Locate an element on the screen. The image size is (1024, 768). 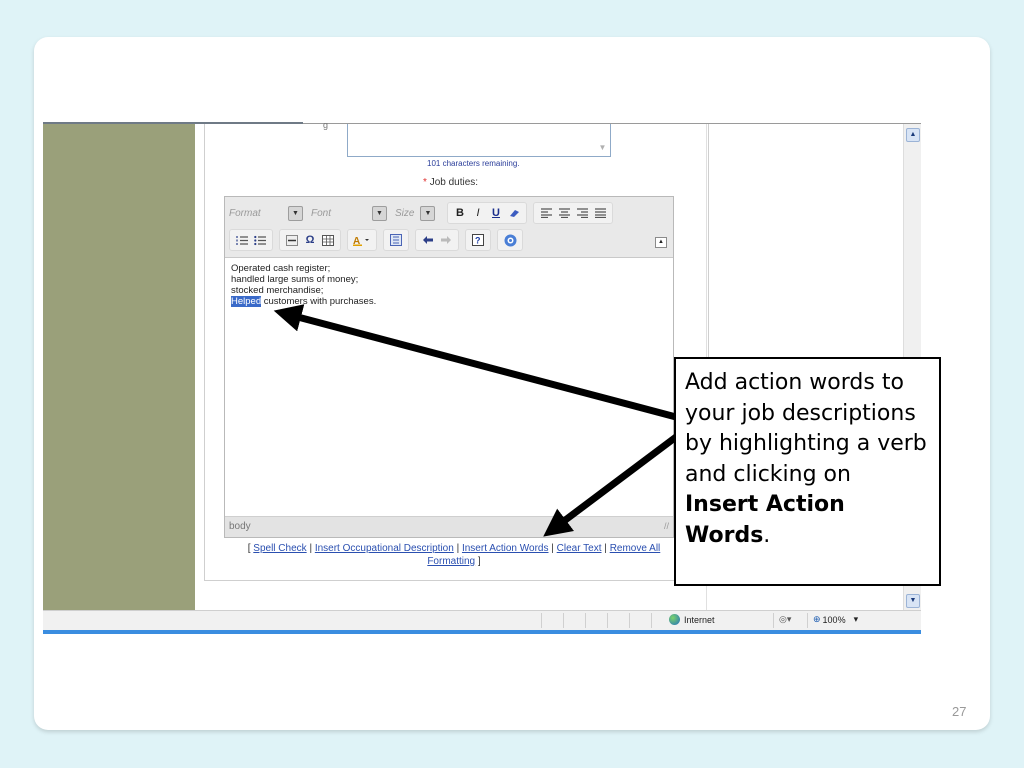
chevron-down-icon: ▾ is located at coordinates (856, 619).